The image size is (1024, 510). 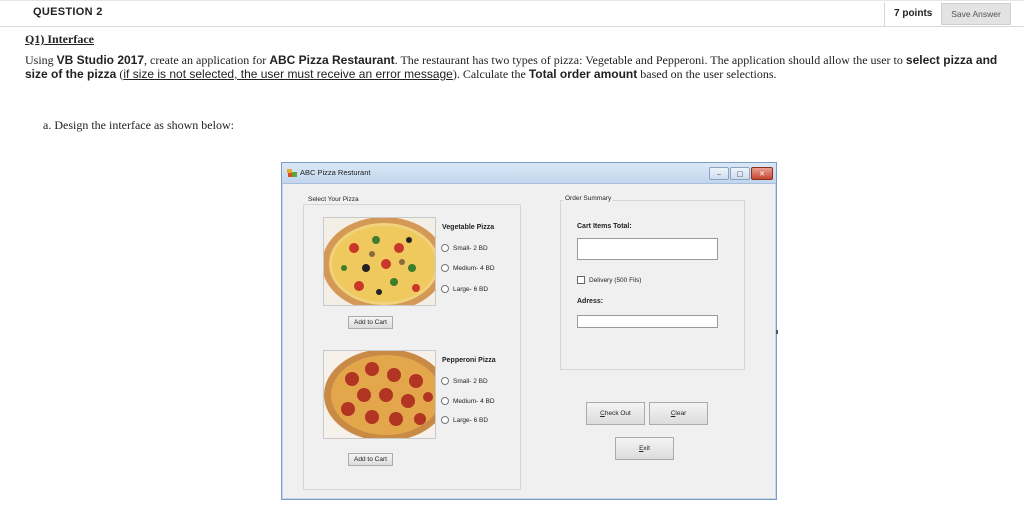 What do you see at coordinates (335, 172) in the screenshot?
I see `window-title: ABC Pizza Resturant` at bounding box center [335, 172].